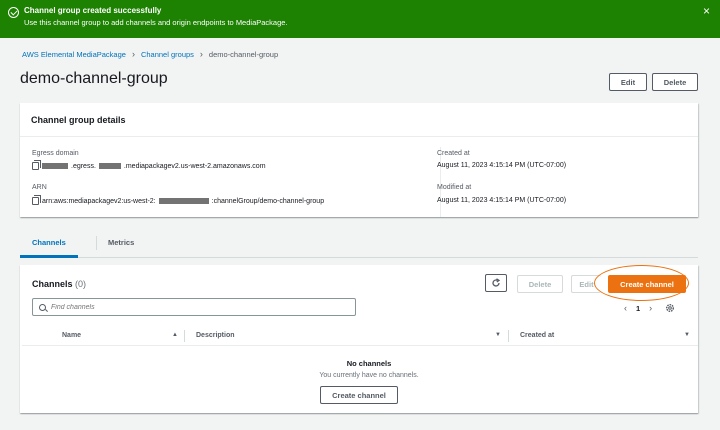 The width and height of the screenshot is (720, 430). I want to click on create-channel-button: Create channel, so click(647, 284).